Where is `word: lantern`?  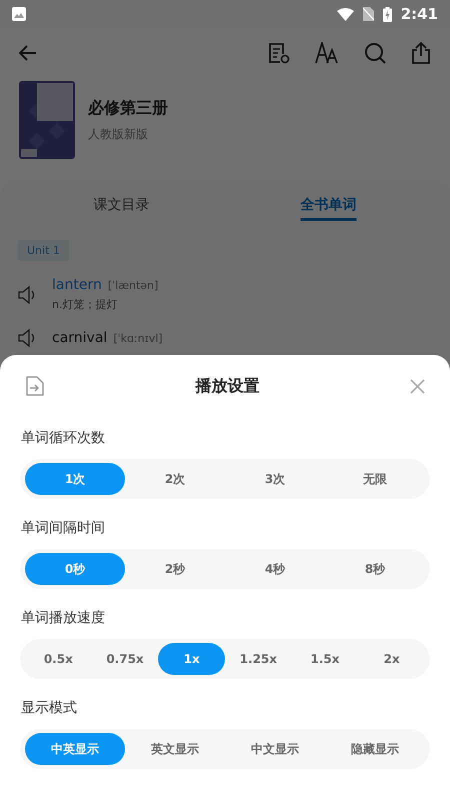 word: lantern is located at coordinates (77, 285).